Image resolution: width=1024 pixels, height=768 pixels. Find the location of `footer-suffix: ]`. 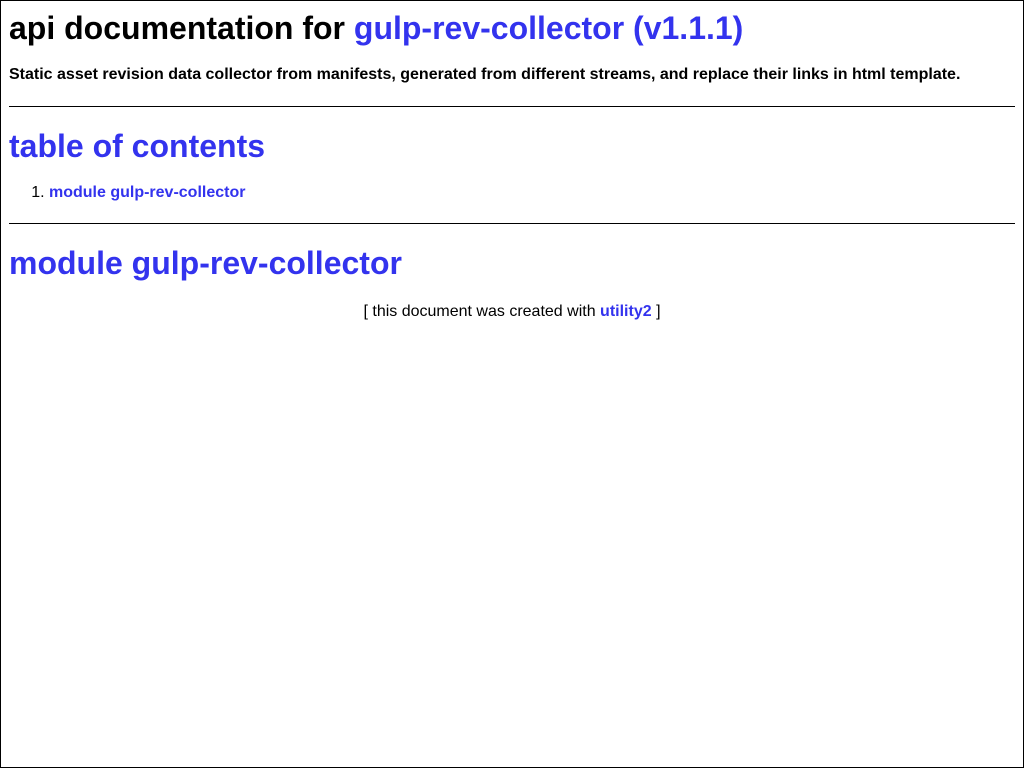

footer-suffix: ] is located at coordinates (658, 311).